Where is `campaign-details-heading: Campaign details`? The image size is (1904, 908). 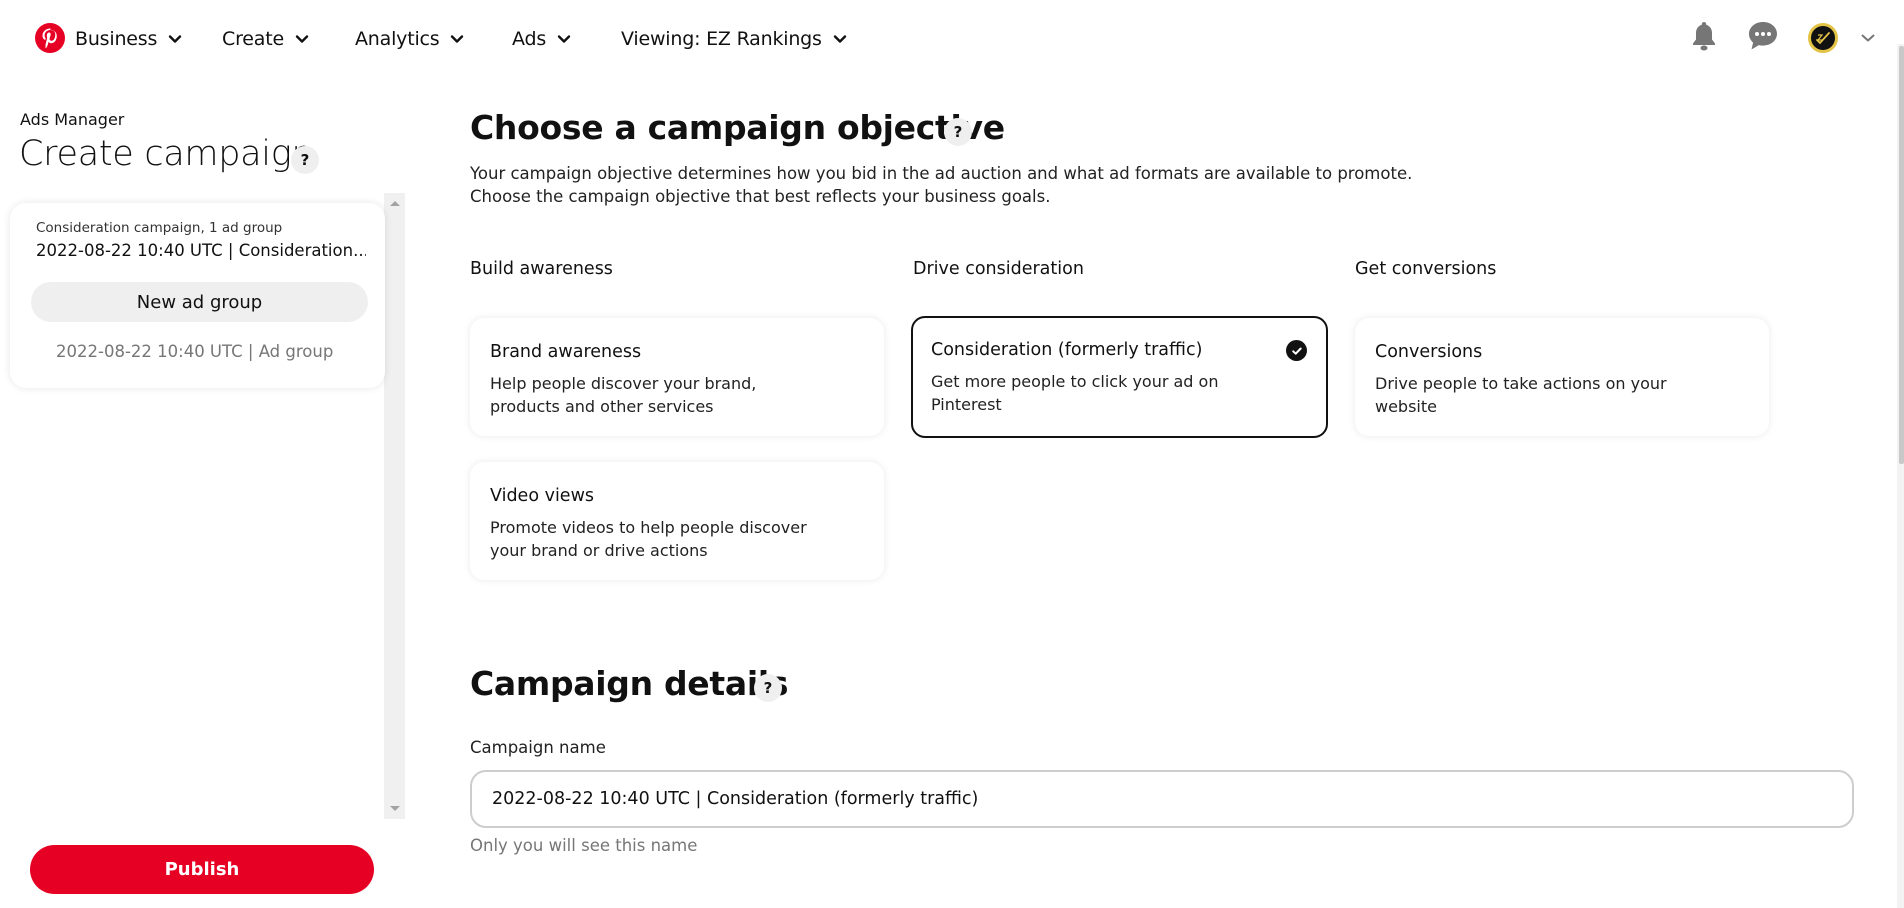 campaign-details-heading: Campaign details is located at coordinates (629, 683).